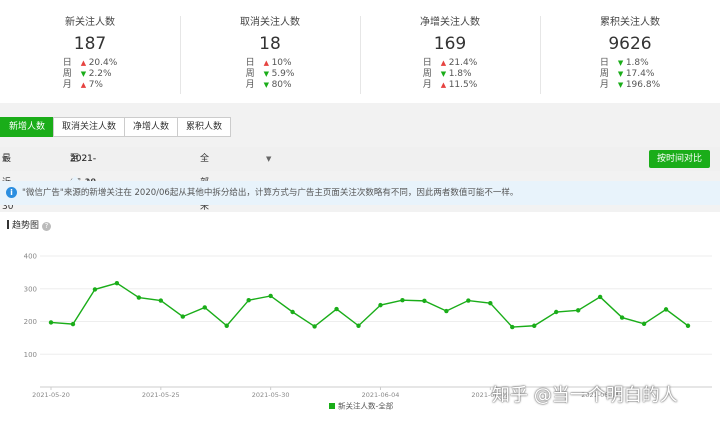 This screenshot has width=720, height=425. I want to click on stat-card: 取消关注人数 18 日 ▲ 10% 周 ▼ 5.9% 月 ▼ 80%, so click(270, 51).